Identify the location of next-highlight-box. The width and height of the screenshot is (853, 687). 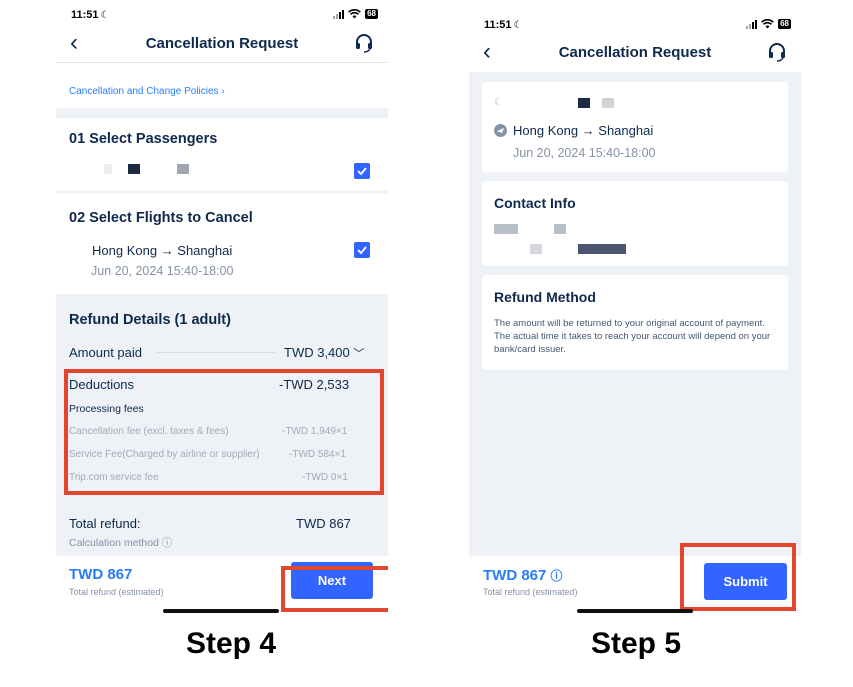
(334, 589).